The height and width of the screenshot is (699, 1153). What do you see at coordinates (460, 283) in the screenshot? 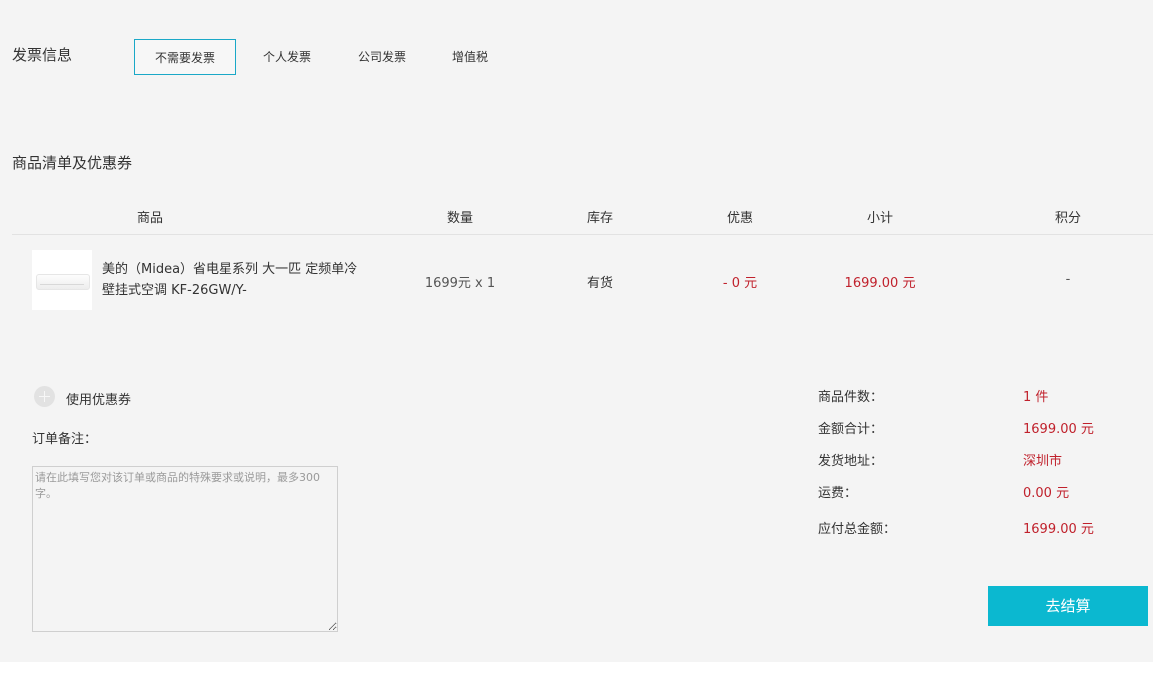
I see `product-quantity: 1699元 x 1` at bounding box center [460, 283].